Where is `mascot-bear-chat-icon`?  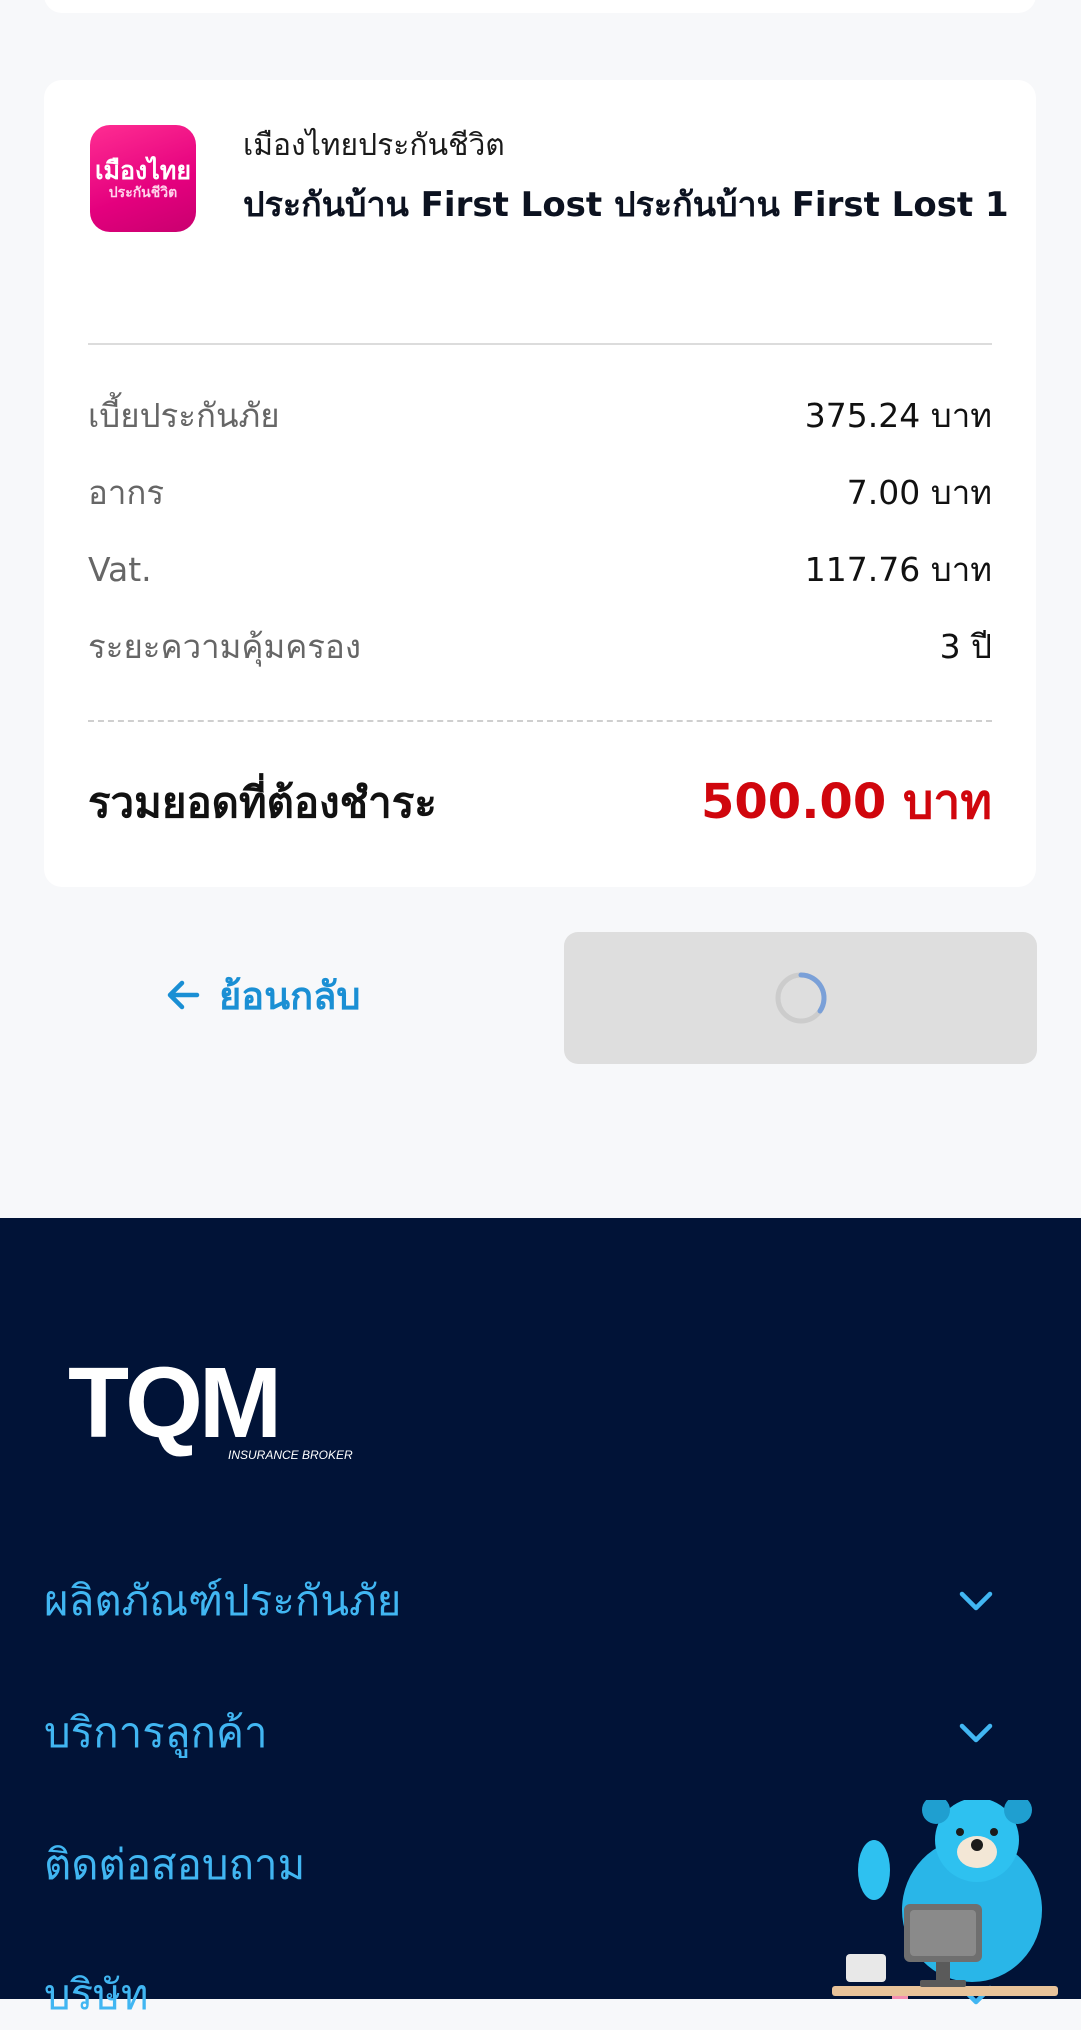
mascot-bear-chat-icon is located at coordinates (954, 1899).